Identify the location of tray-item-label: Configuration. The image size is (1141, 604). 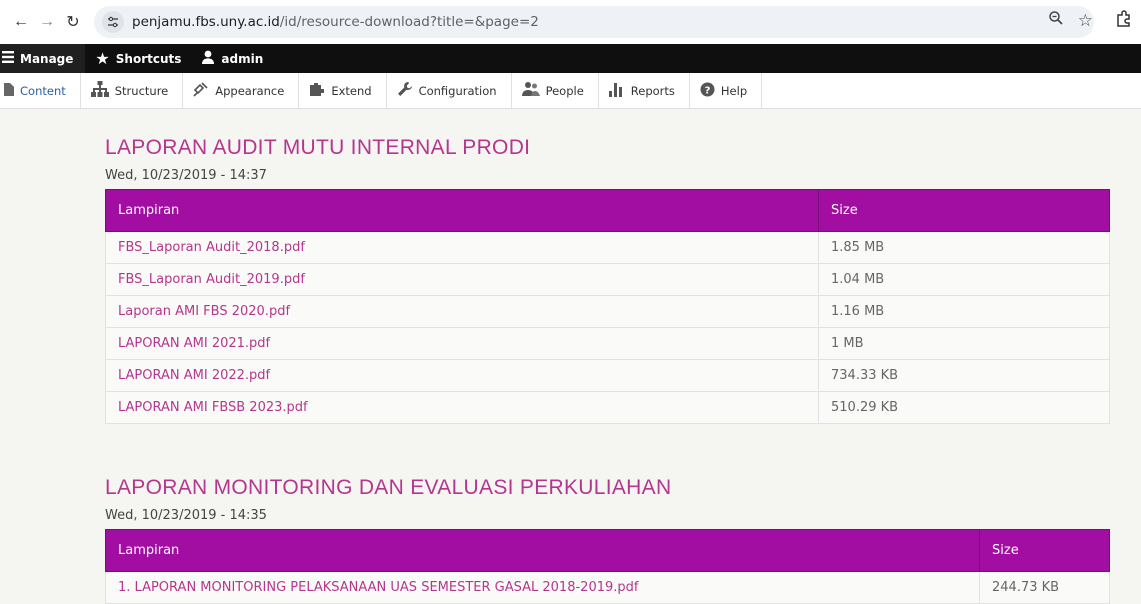
(457, 90).